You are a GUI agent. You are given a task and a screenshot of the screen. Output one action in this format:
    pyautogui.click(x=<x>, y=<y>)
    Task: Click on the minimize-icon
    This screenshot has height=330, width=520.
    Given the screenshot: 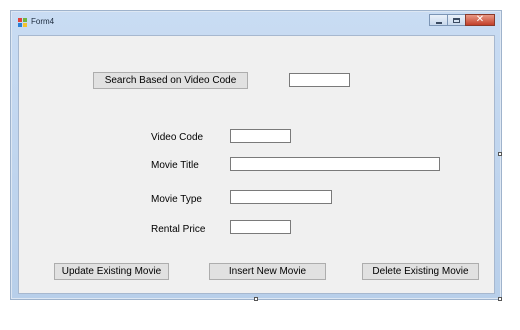 What is the action you would take?
    pyautogui.click(x=439, y=23)
    